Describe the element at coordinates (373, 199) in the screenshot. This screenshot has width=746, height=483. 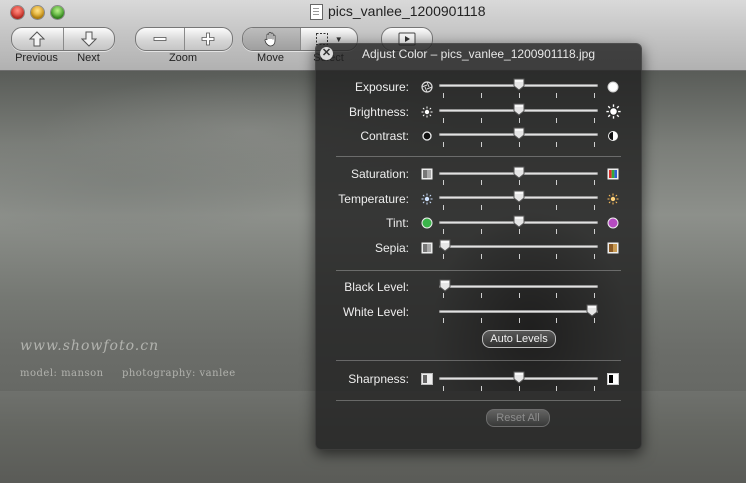
I see `temperature-label: Temperature:` at that location.